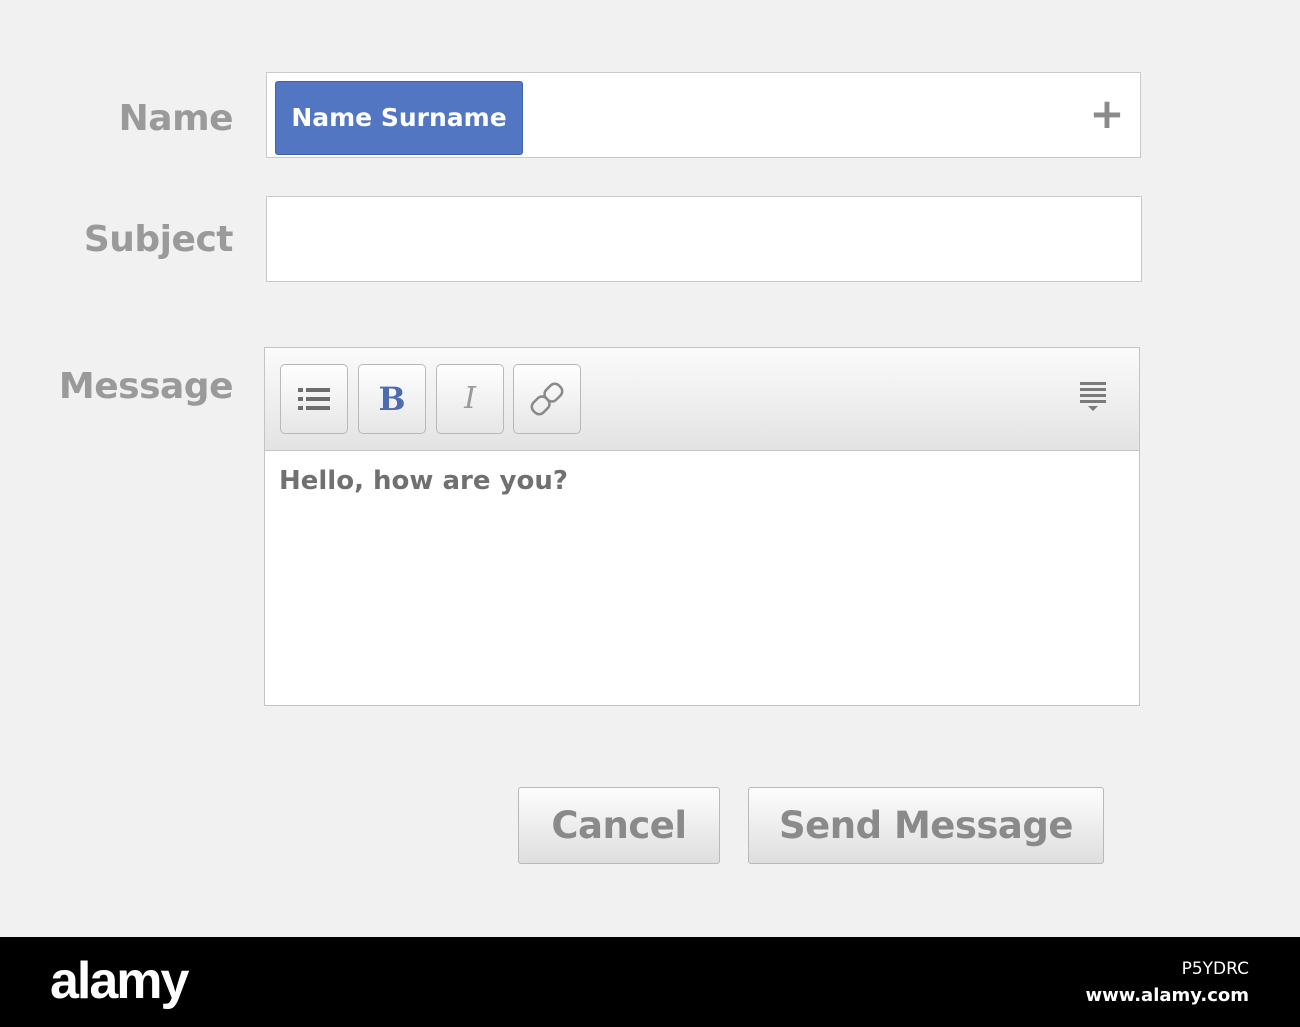 The image size is (1300, 1027). I want to click on italic-button: I, so click(470, 399).